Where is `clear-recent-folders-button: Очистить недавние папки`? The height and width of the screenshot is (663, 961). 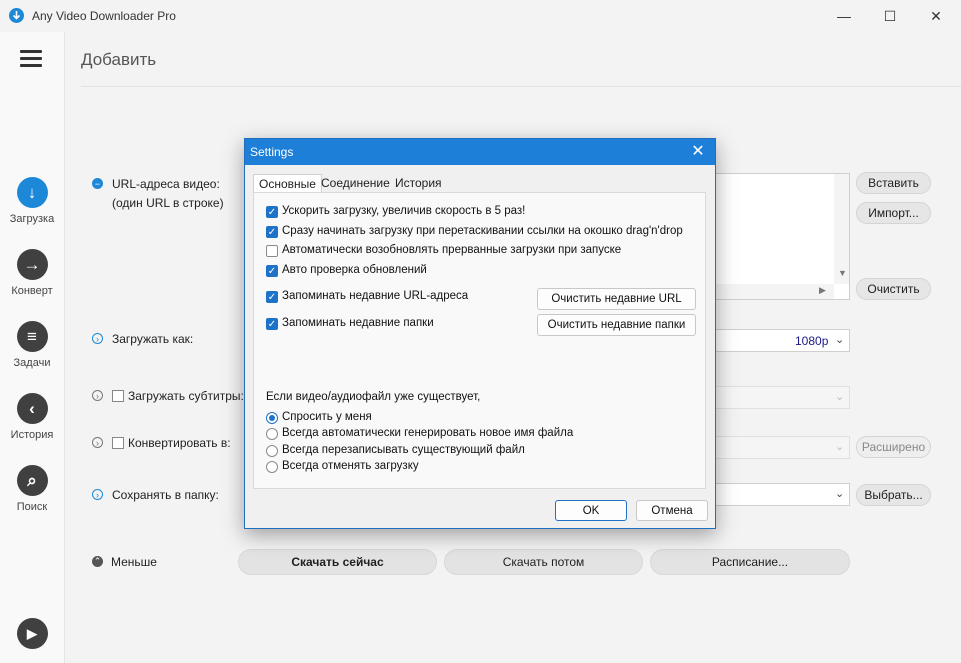 clear-recent-folders-button: Очистить недавние папки is located at coordinates (616, 325).